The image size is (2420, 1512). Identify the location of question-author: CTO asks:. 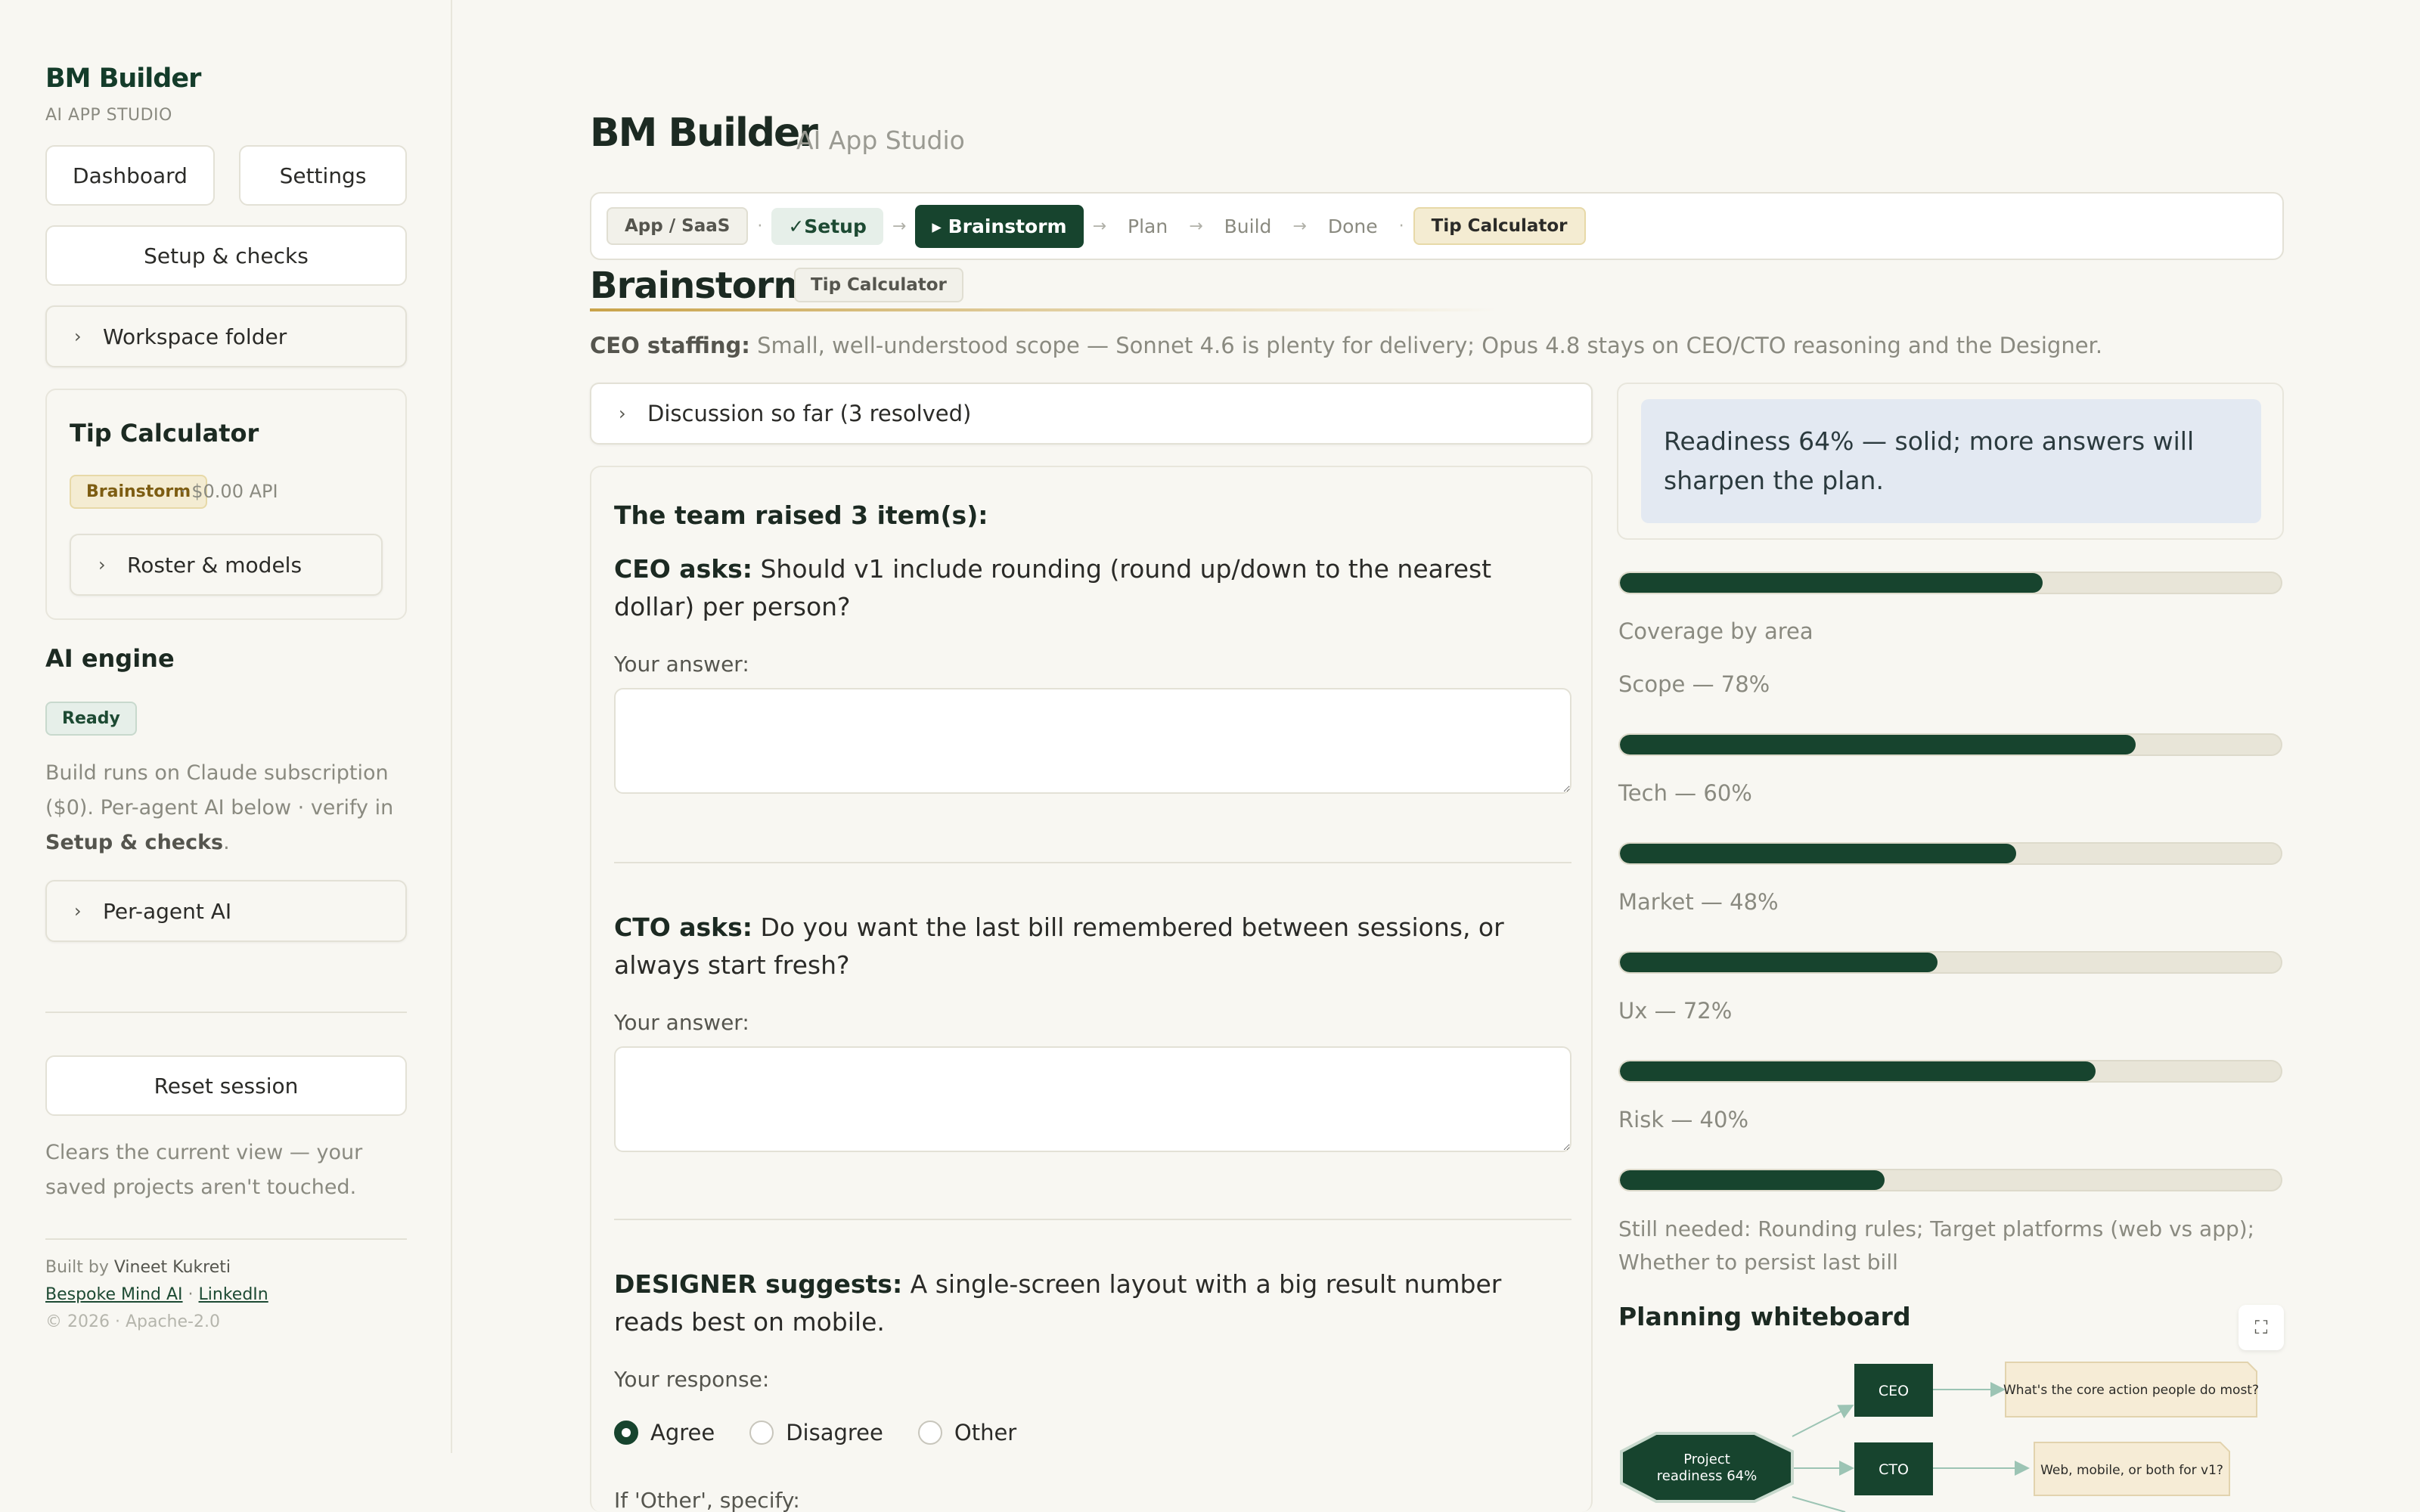
(683, 927).